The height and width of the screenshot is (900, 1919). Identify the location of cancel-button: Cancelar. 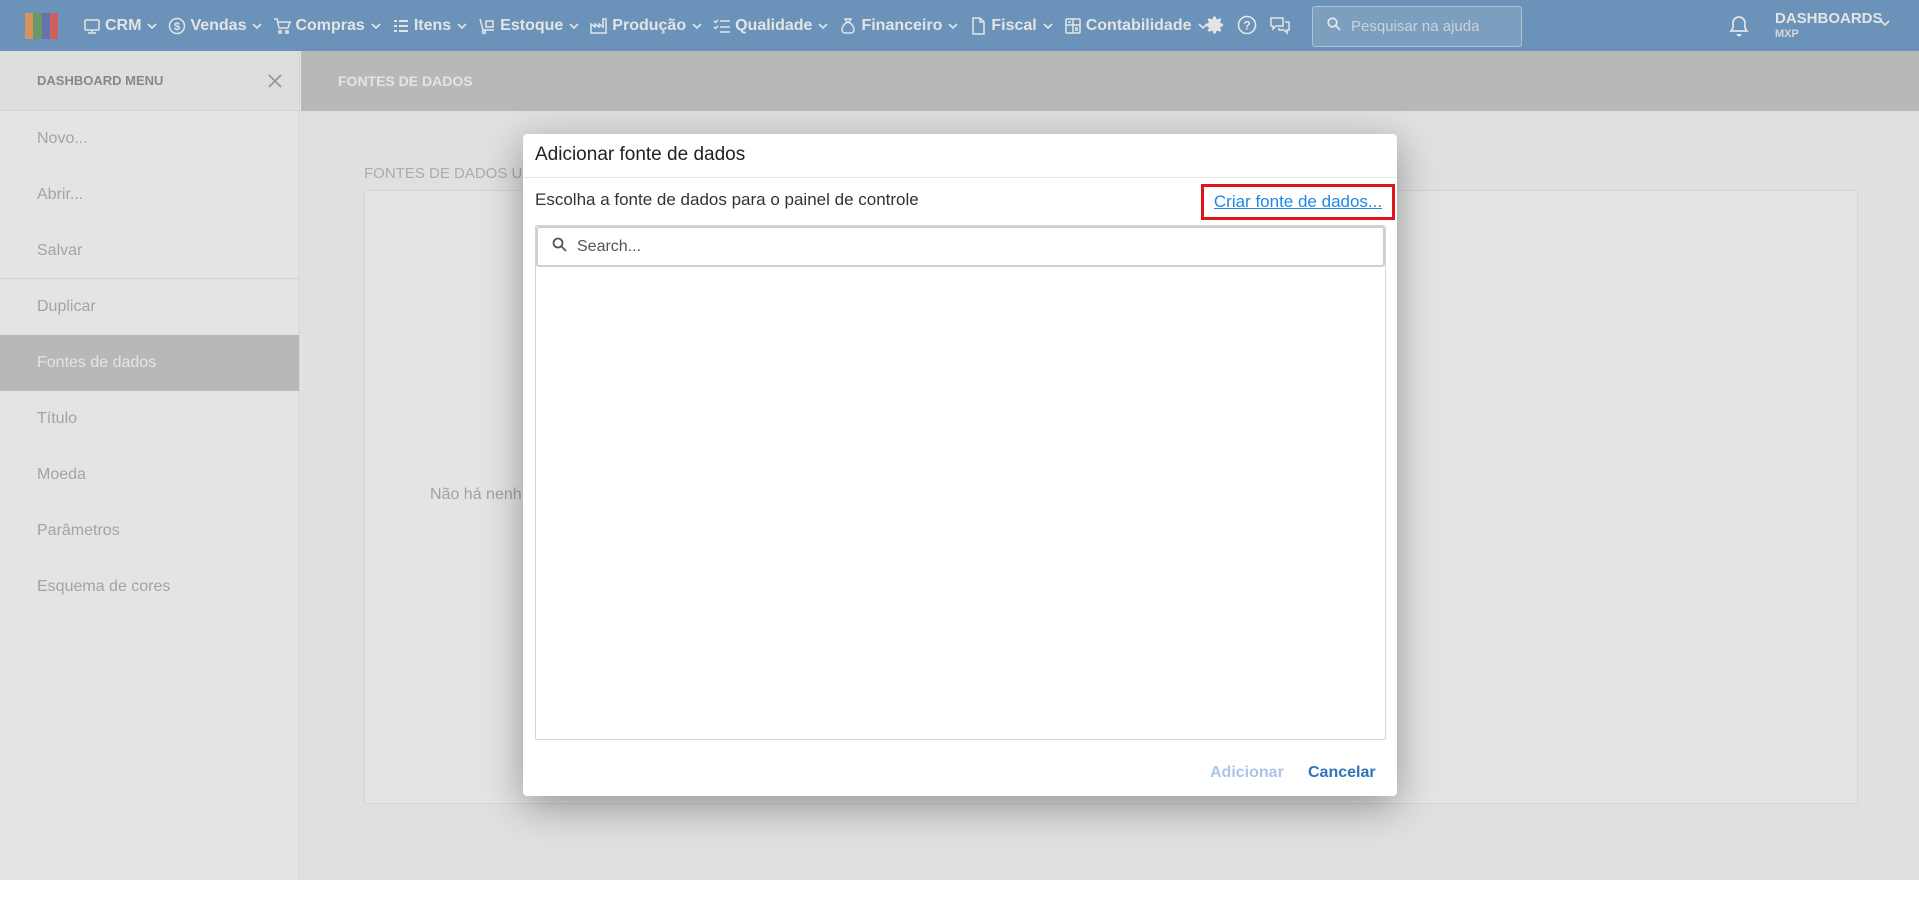
(1342, 773).